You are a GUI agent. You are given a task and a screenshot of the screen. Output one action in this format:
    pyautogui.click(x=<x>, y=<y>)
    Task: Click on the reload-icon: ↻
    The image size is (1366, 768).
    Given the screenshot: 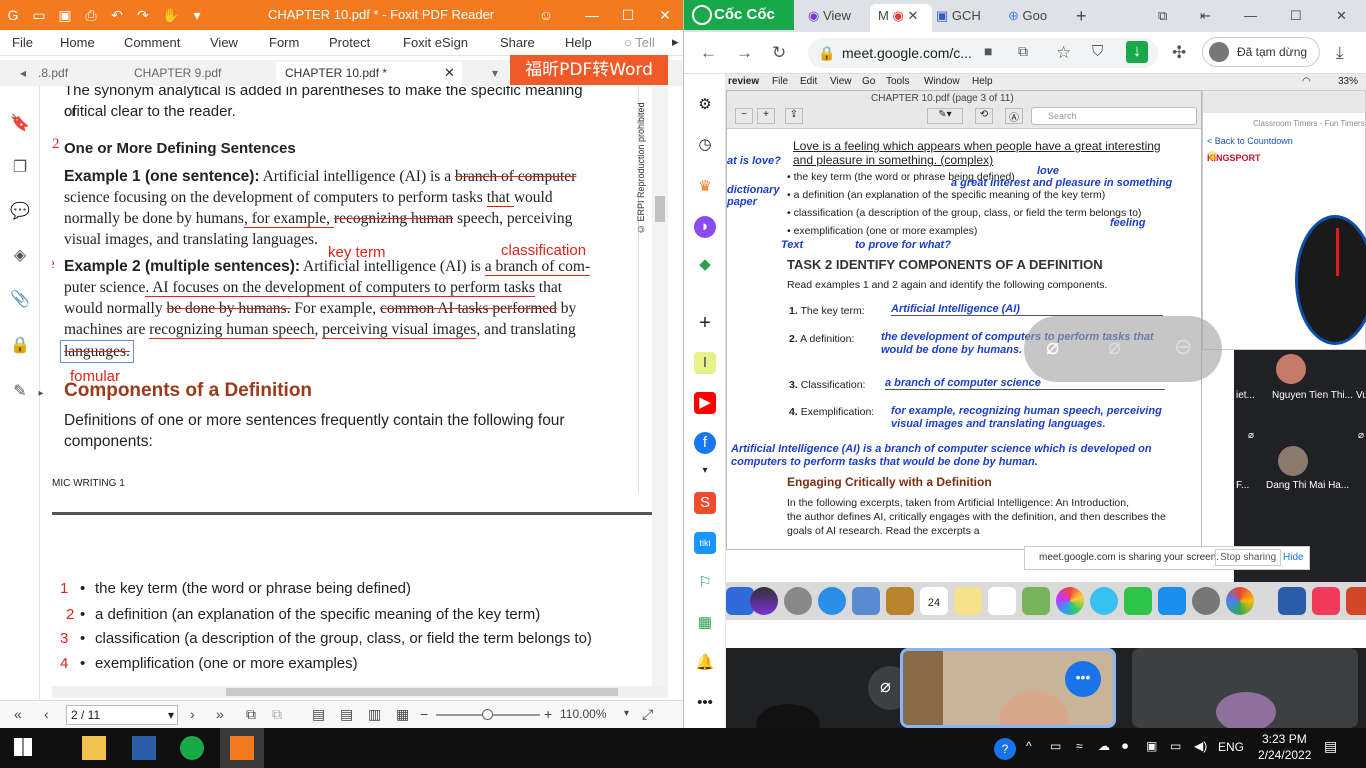 What is the action you would take?
    pyautogui.click(x=779, y=53)
    